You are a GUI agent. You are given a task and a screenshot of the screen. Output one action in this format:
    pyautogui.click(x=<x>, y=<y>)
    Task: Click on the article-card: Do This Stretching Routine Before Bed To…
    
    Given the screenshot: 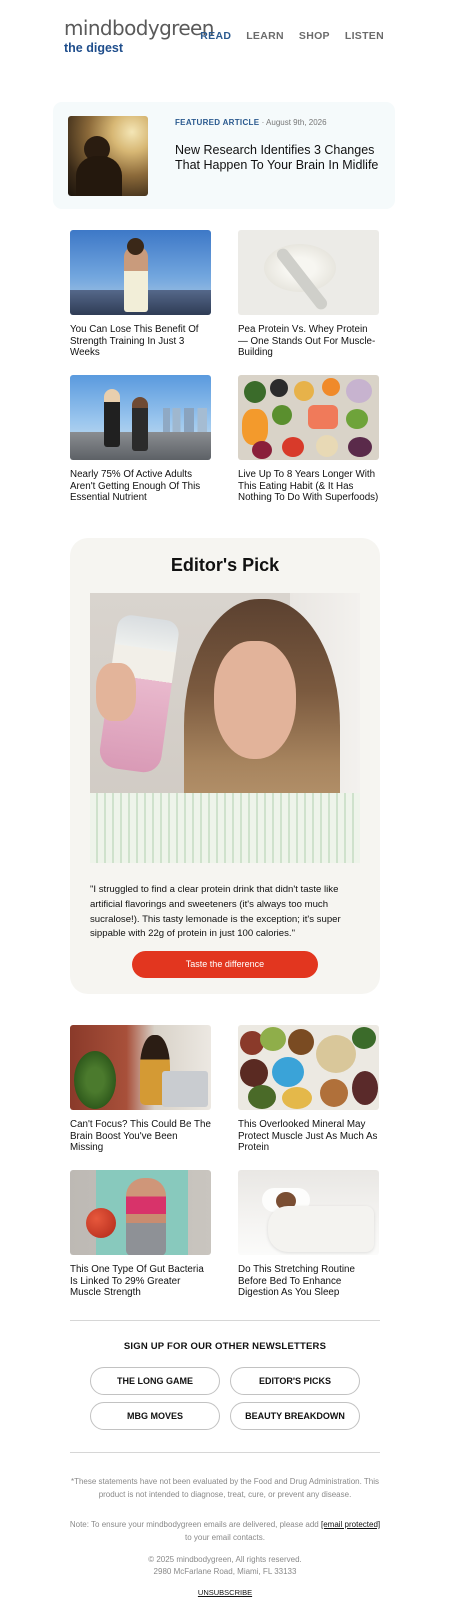 What is the action you would take?
    pyautogui.click(x=308, y=1234)
    